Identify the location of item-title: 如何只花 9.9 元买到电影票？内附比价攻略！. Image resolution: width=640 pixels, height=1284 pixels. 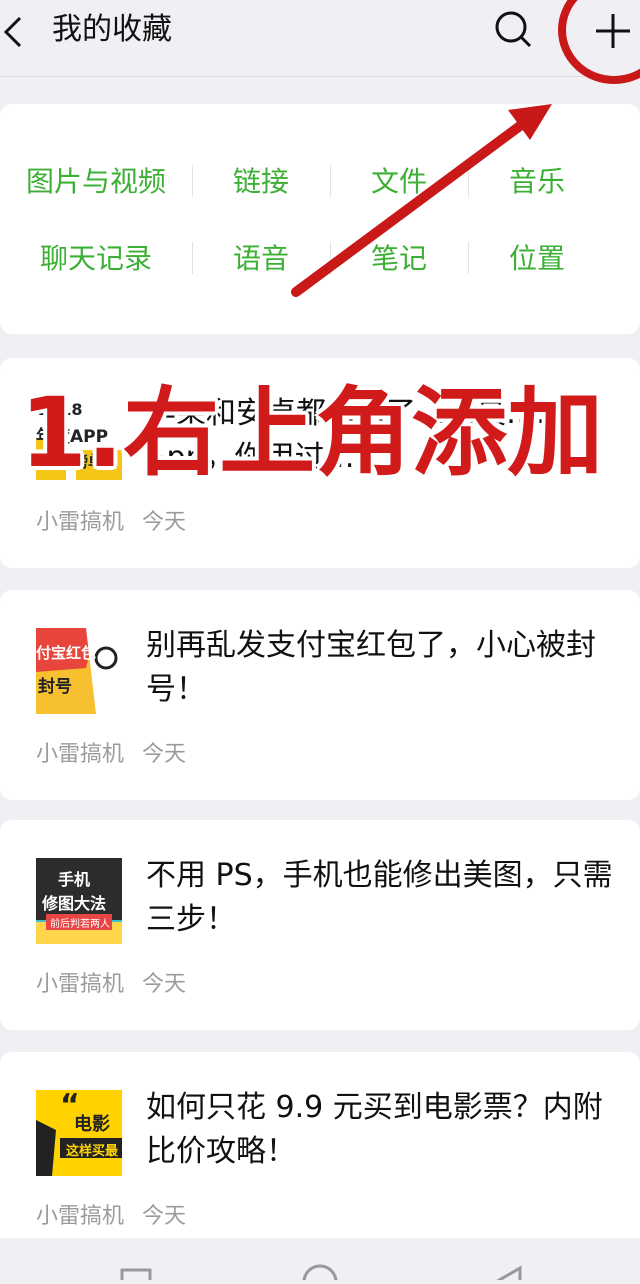
(374, 1129).